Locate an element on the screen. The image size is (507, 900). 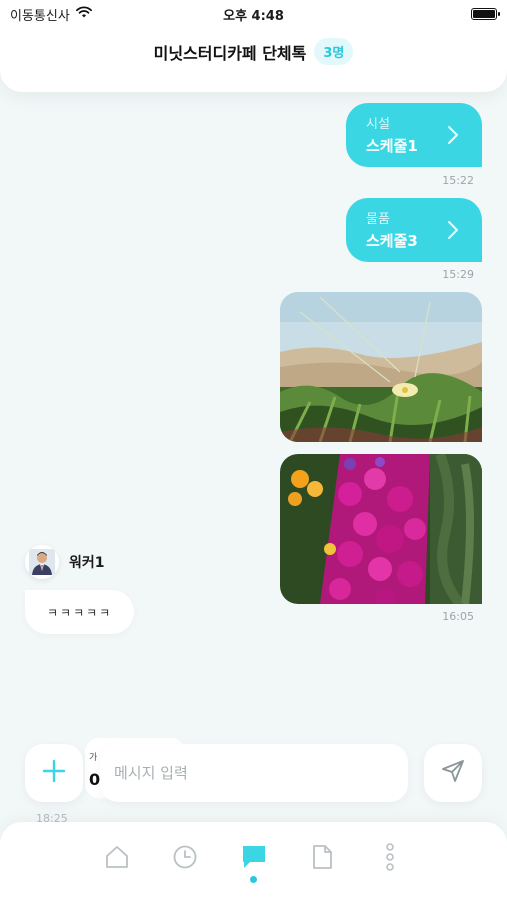
message-time: 16:05 is located at coordinates (458, 616).